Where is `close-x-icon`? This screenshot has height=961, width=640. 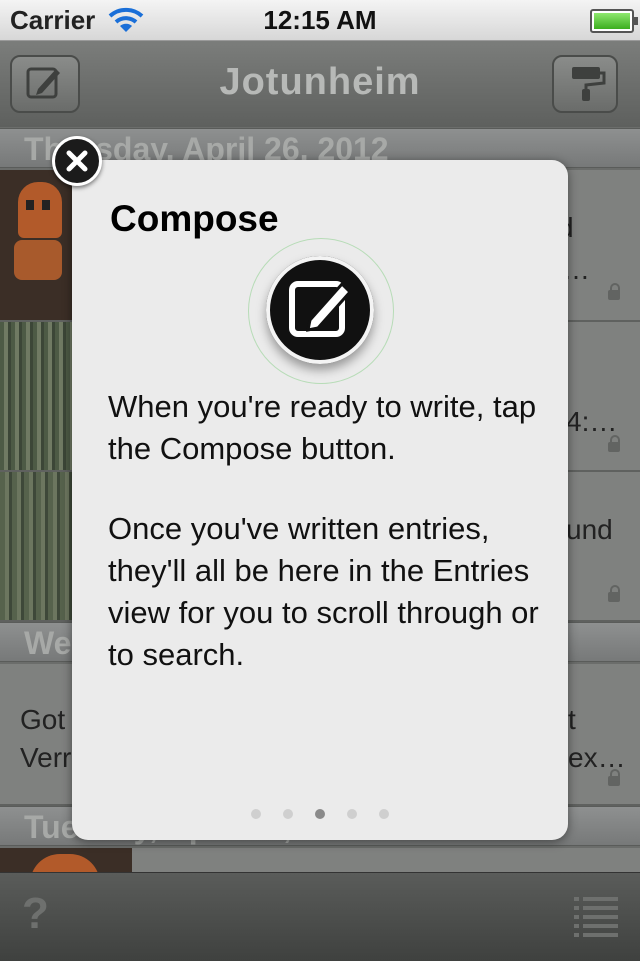 close-x-icon is located at coordinates (77, 161).